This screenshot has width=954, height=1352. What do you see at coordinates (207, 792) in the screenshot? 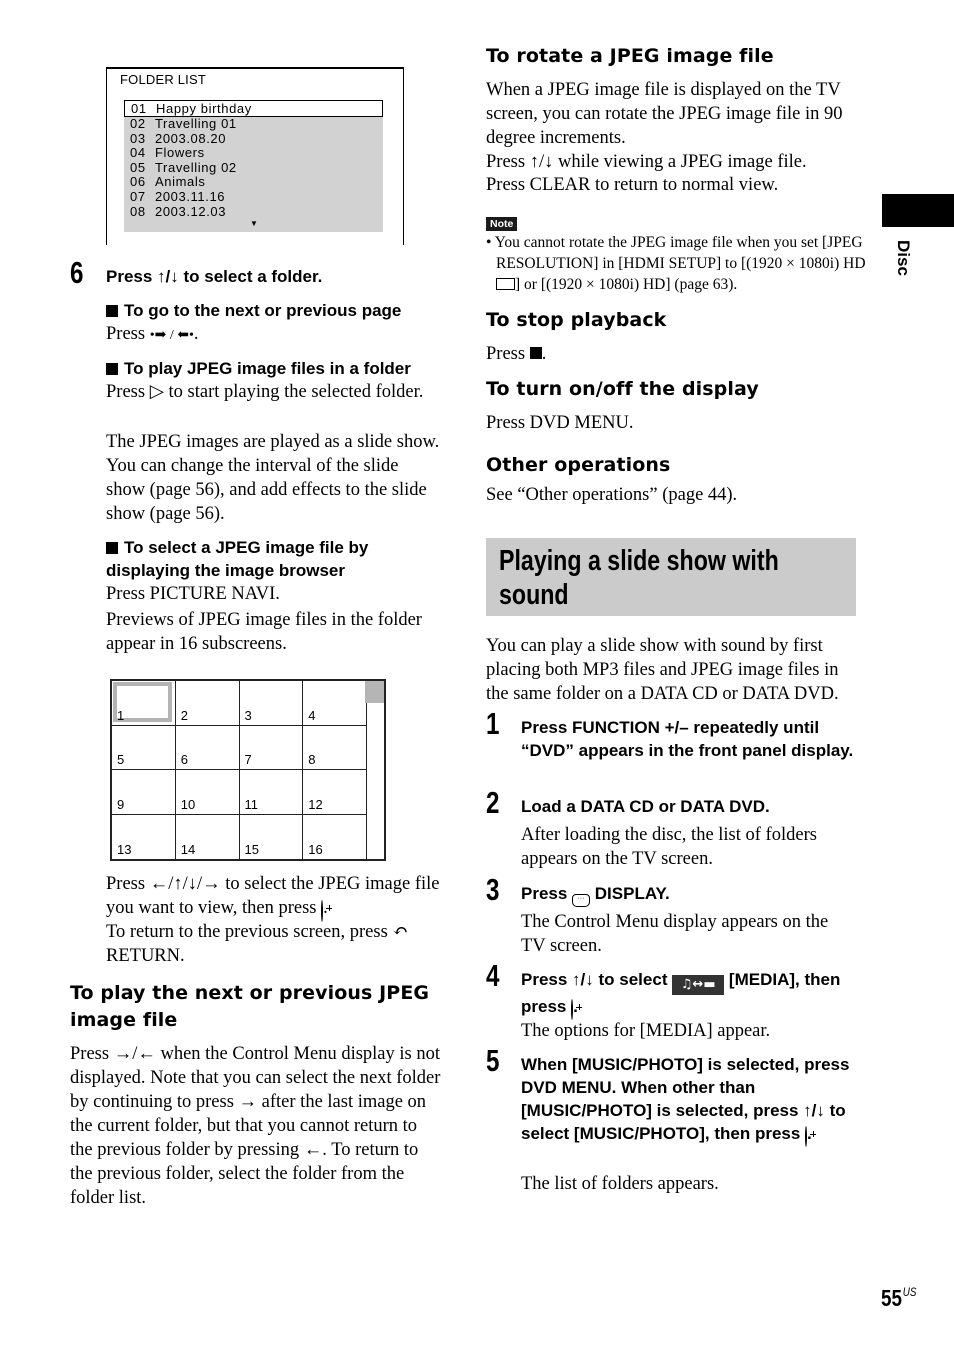
I see `browser-cell: 10` at bounding box center [207, 792].